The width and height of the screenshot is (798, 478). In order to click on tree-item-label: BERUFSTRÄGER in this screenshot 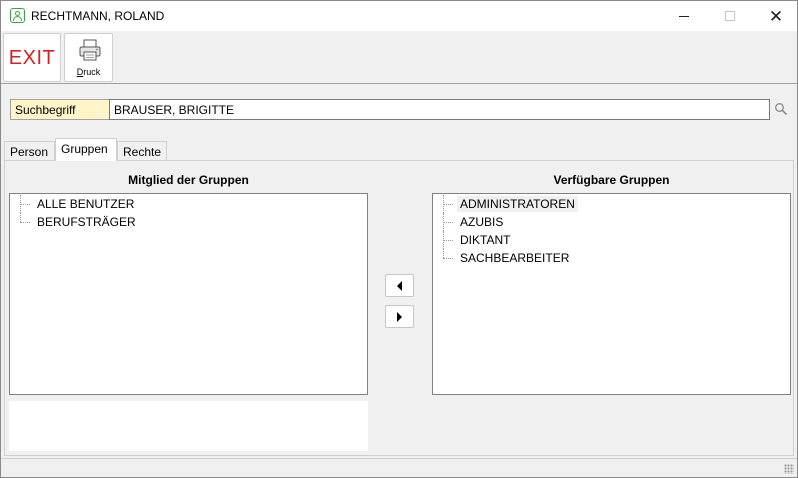, I will do `click(86, 222)`.